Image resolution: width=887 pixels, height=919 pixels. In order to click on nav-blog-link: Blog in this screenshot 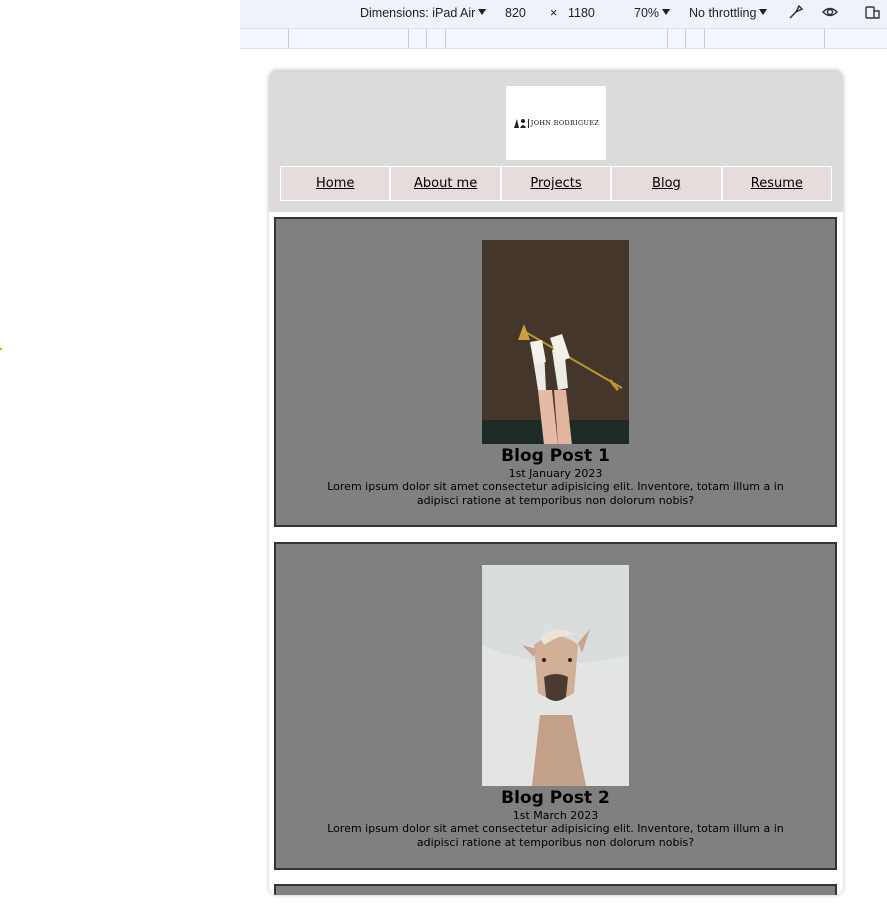, I will do `click(666, 183)`.